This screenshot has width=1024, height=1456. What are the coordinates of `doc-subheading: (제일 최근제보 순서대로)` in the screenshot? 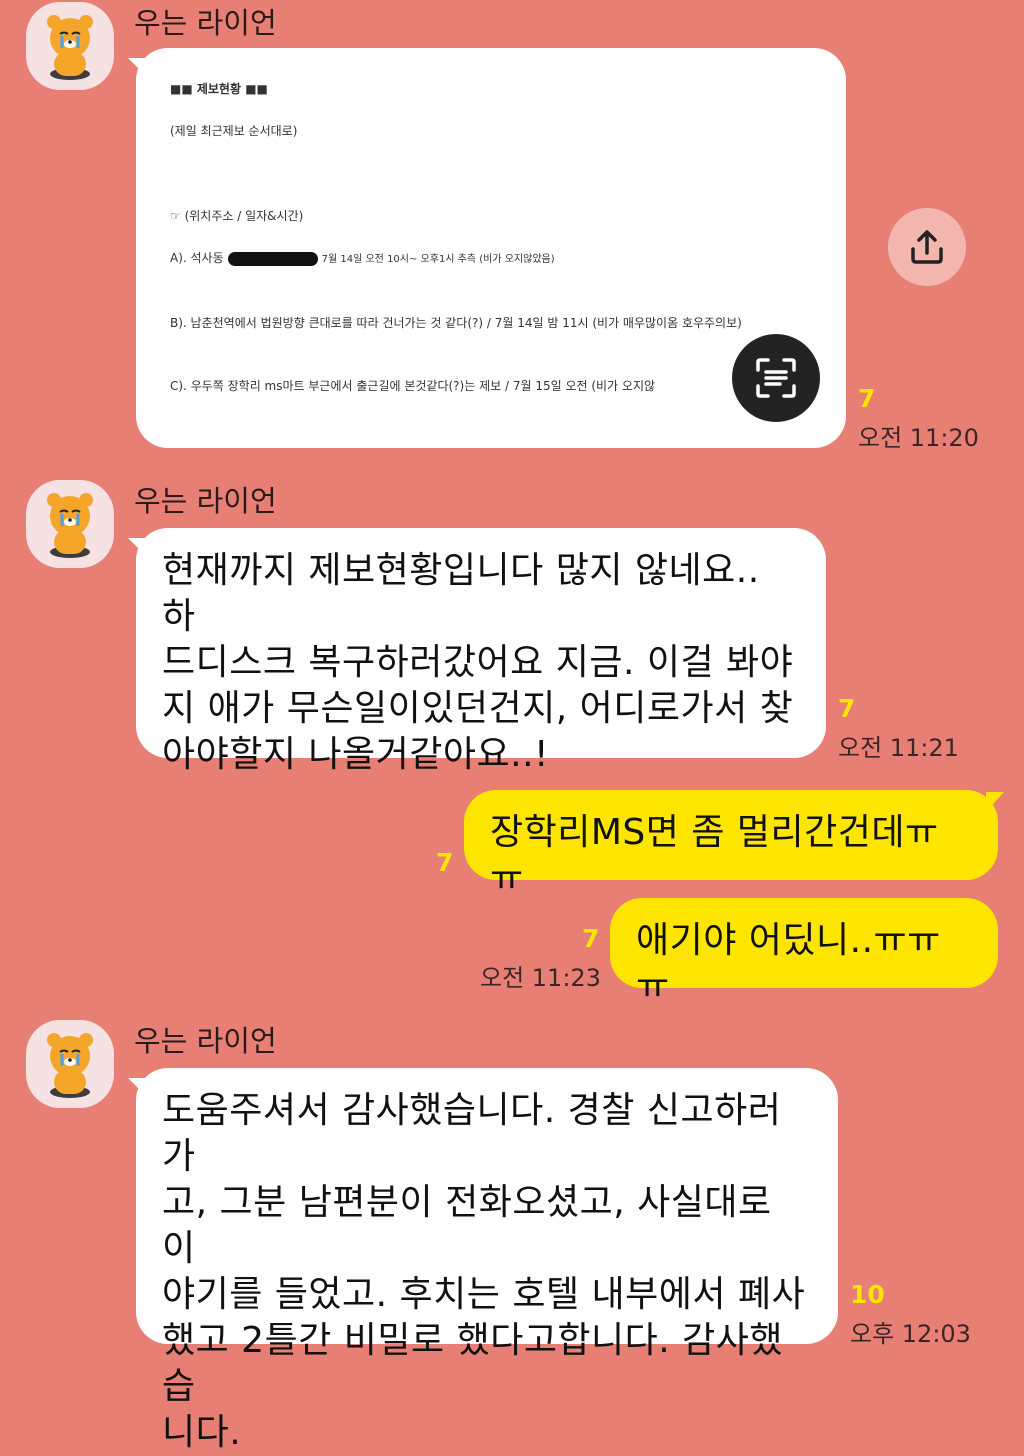 It's located at (234, 131).